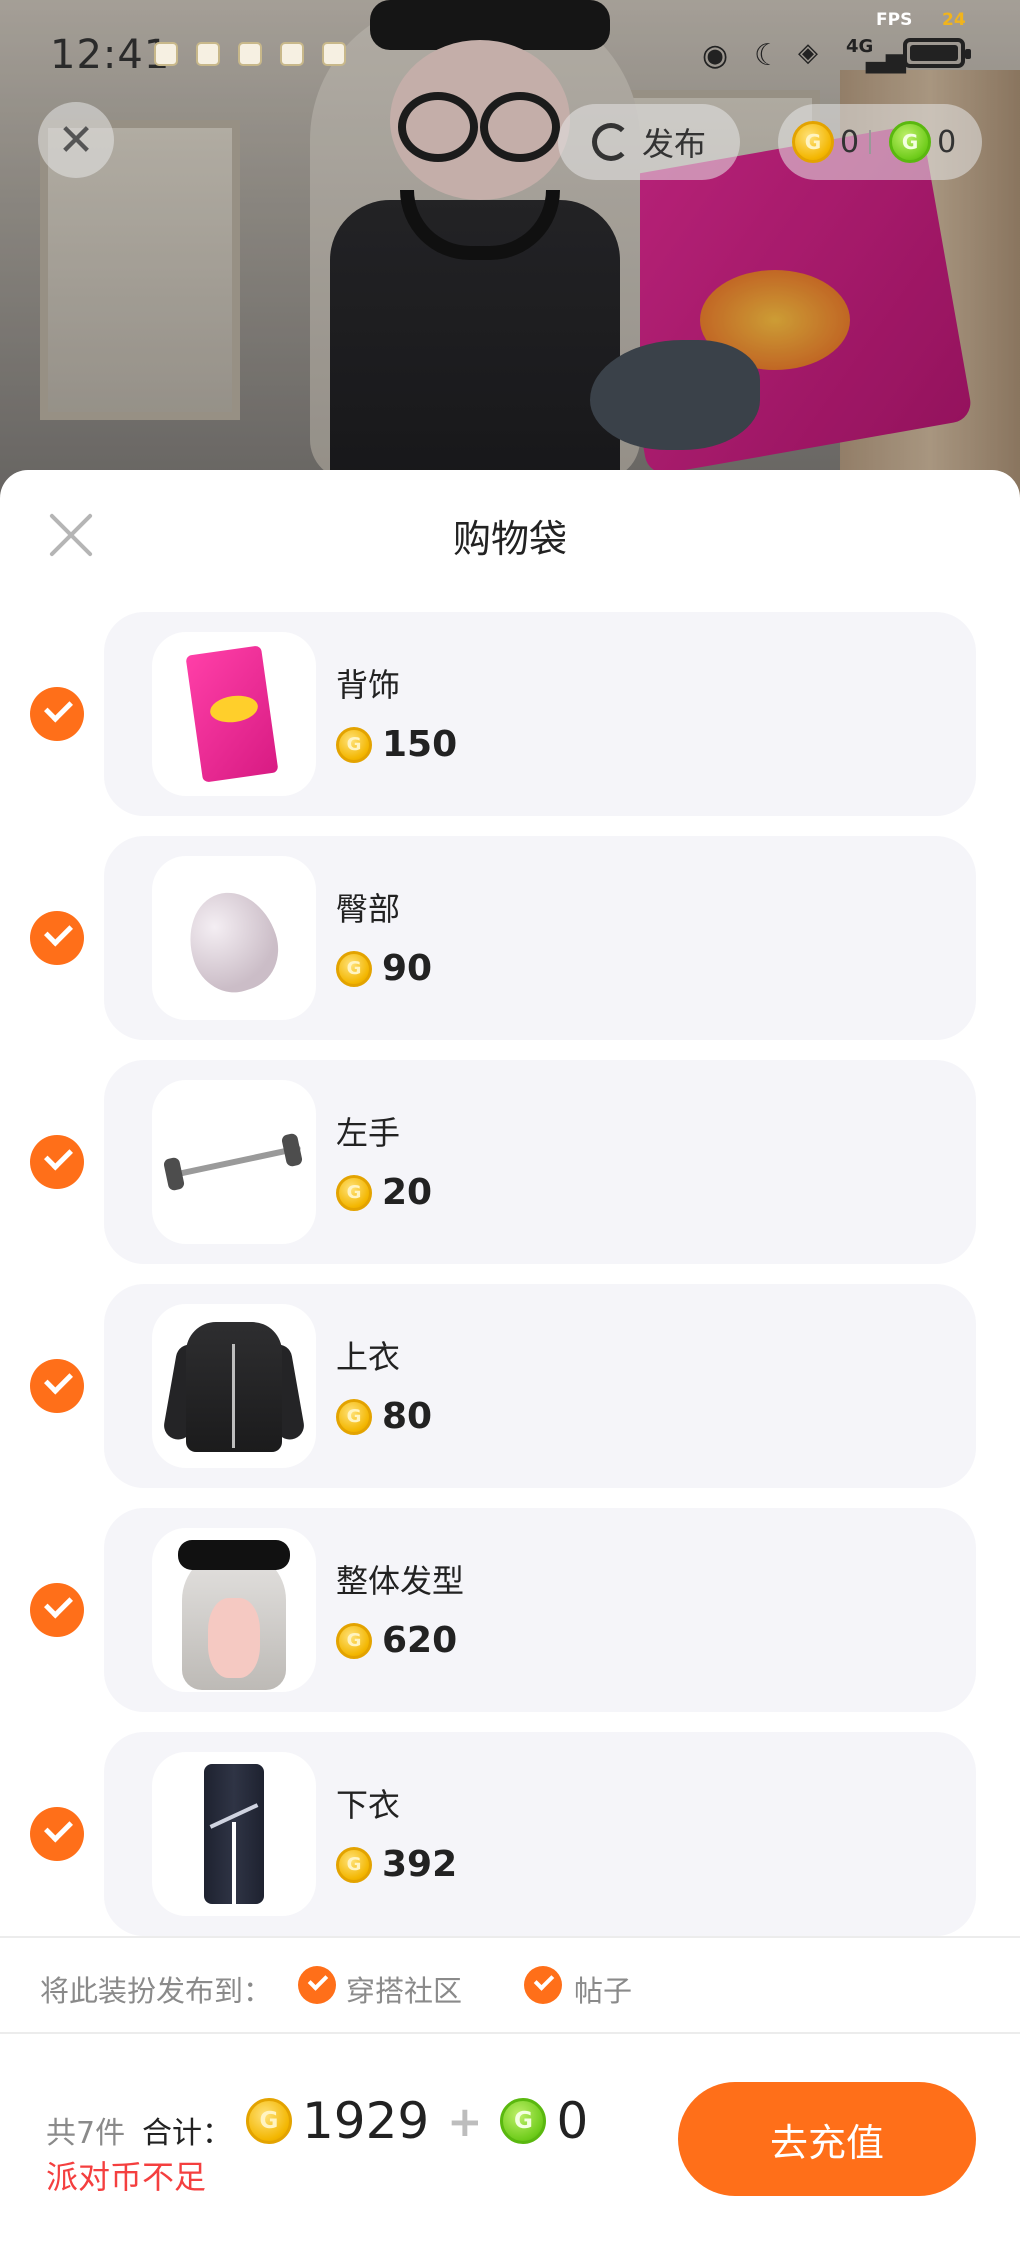 The image size is (1020, 2250). I want to click on cart-item: 下衣 G 392, so click(510, 1834).